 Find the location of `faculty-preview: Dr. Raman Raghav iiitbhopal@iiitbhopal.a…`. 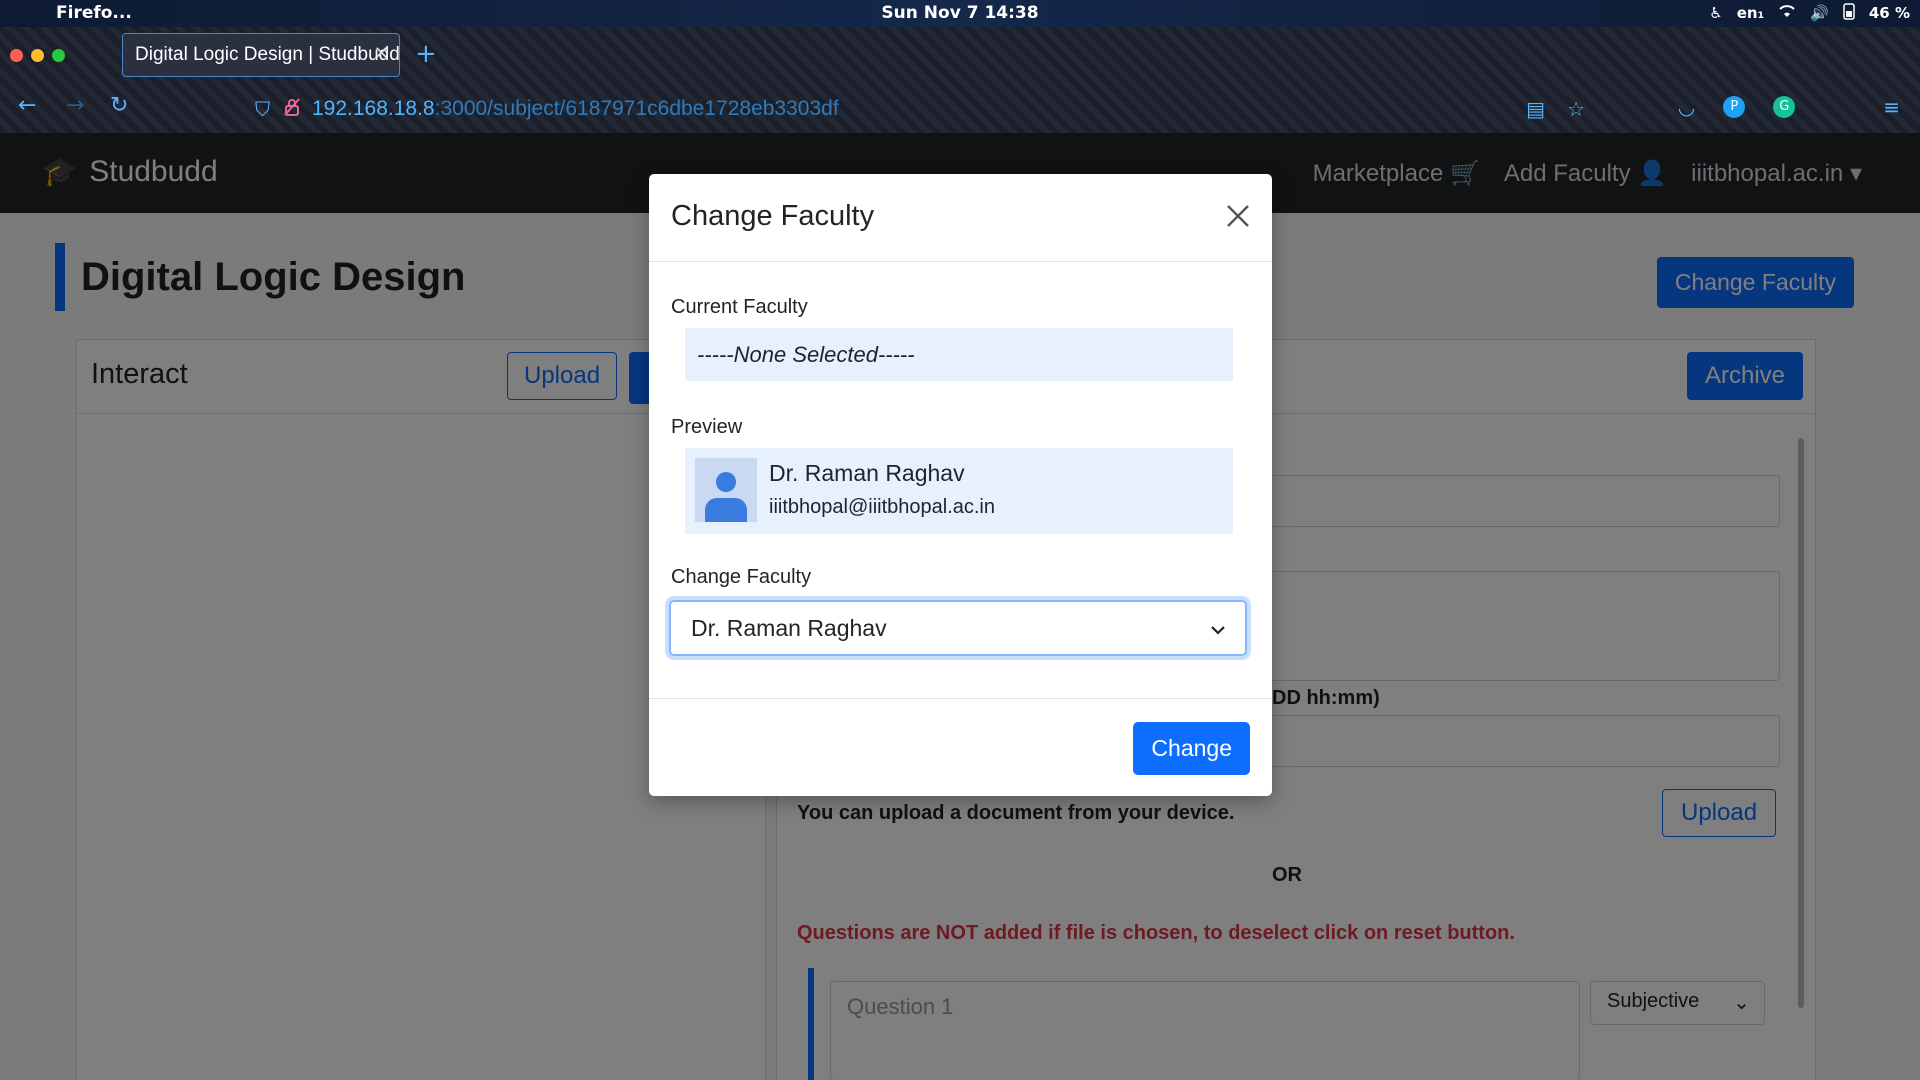

faculty-preview: Dr. Raman Raghav iiitbhopal@iiitbhopal.a… is located at coordinates (959, 491).